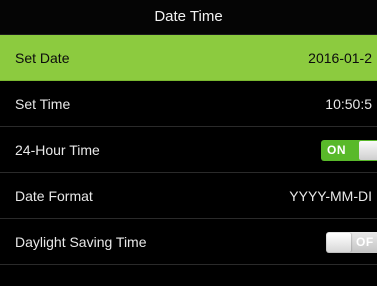 The width and height of the screenshot is (377, 286). Describe the element at coordinates (81, 242) in the screenshot. I see `daylight-saving-time-label: Daylight Saving Time` at that location.